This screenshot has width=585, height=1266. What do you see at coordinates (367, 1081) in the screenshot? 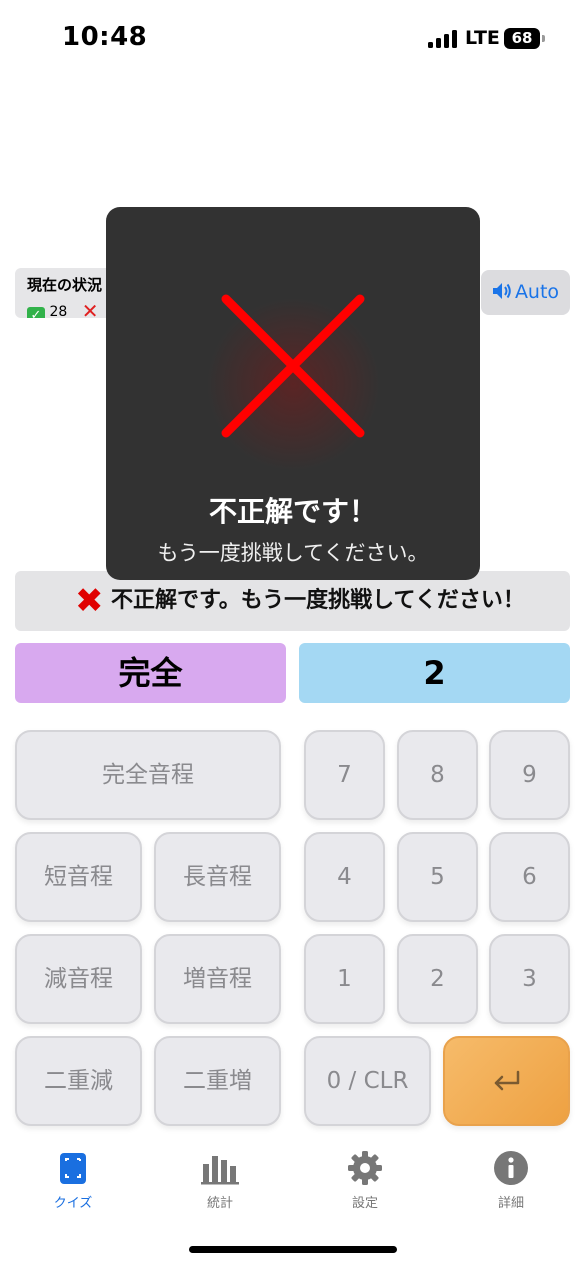
I see `key-zero-clear: 0 / CLR` at bounding box center [367, 1081].